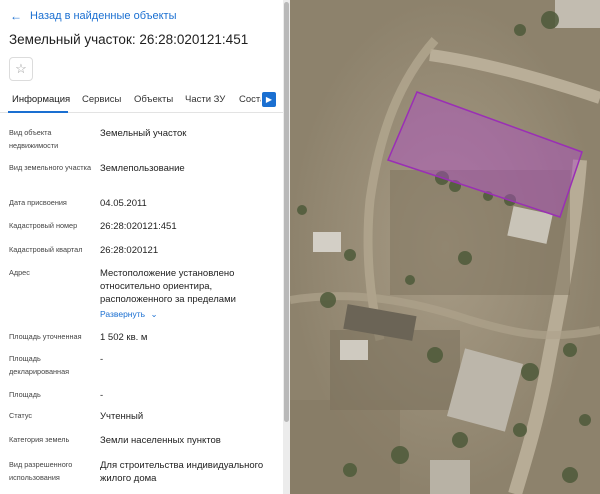  What do you see at coordinates (25, 394) in the screenshot?
I see `field-label: Площадь` at bounding box center [25, 394].